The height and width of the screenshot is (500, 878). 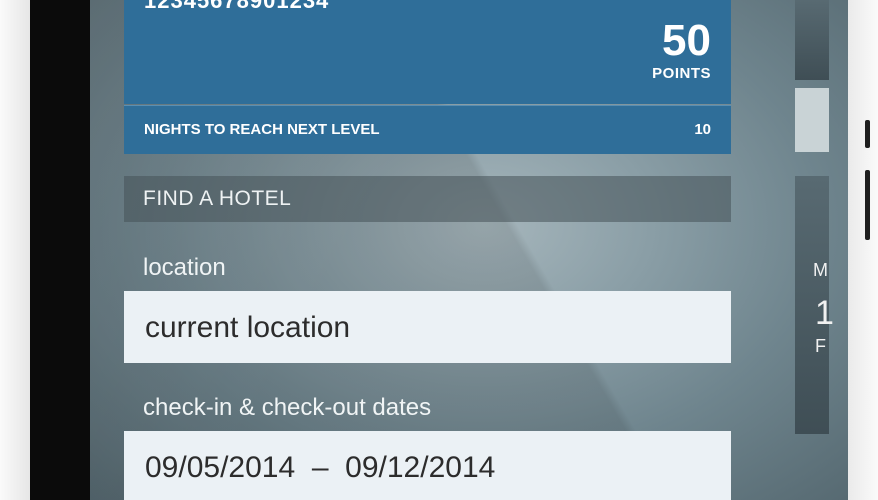 What do you see at coordinates (217, 198) in the screenshot?
I see `find-hotel-title: FIND A HOTEL` at bounding box center [217, 198].